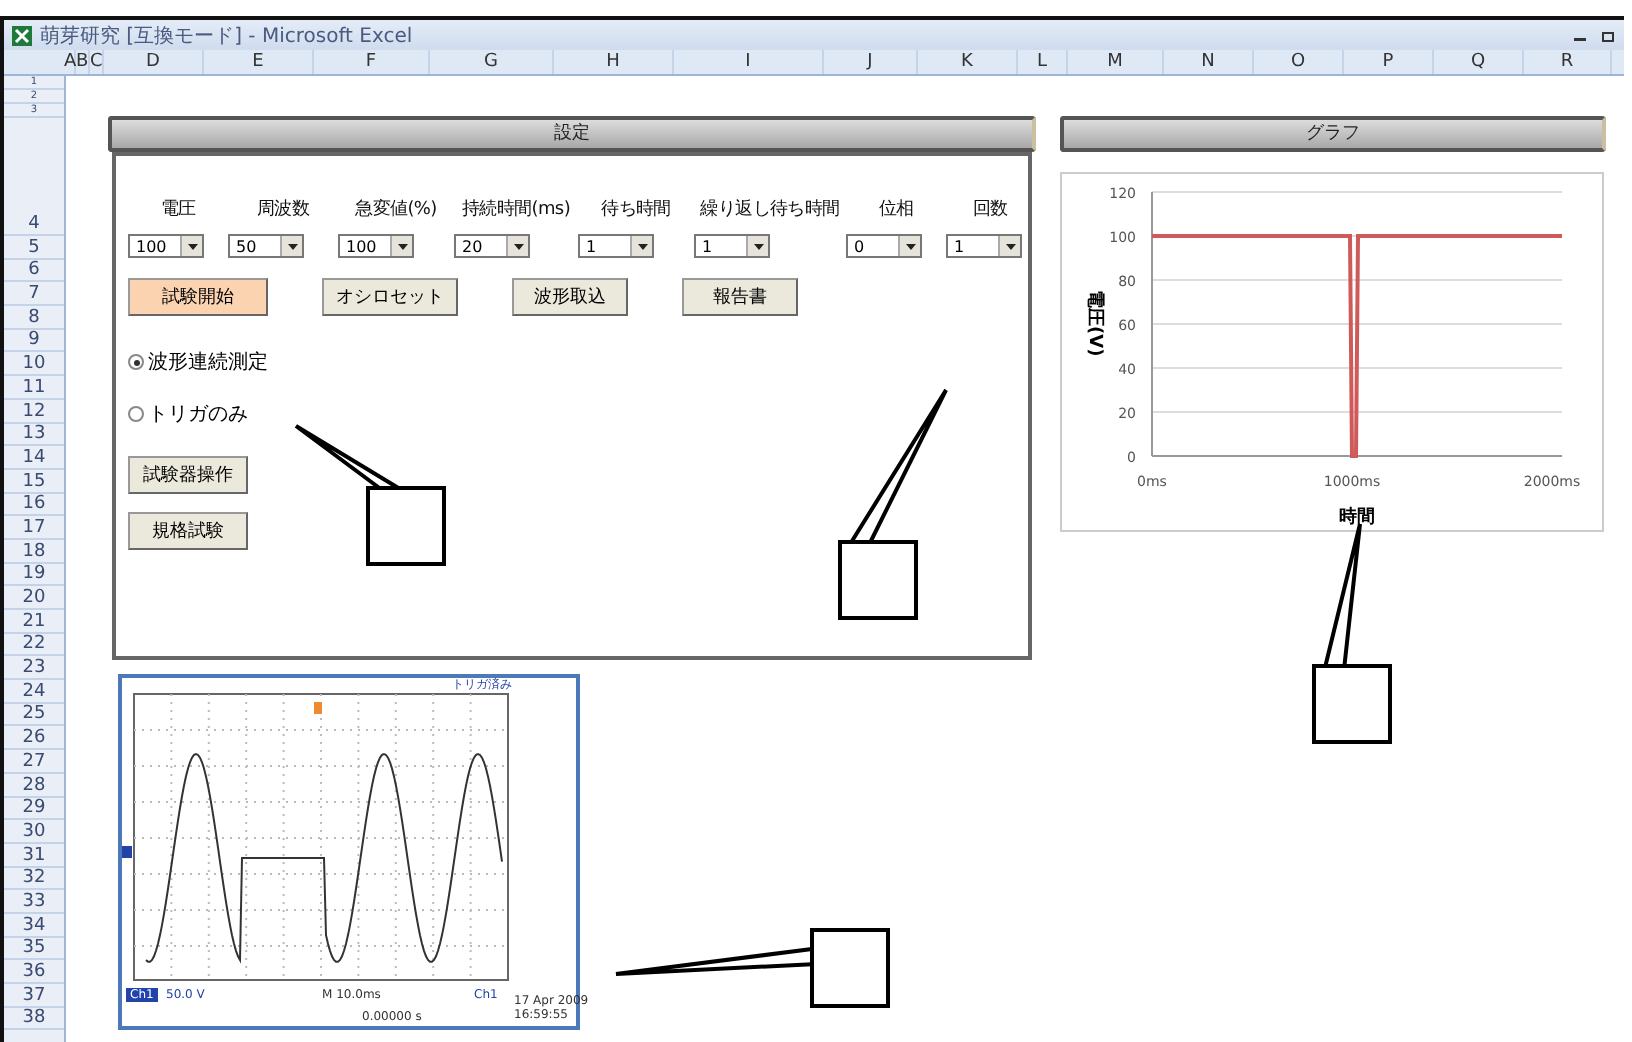 This screenshot has height=1042, width=1632. What do you see at coordinates (34, 575) in the screenshot?
I see `row-header: 19` at bounding box center [34, 575].